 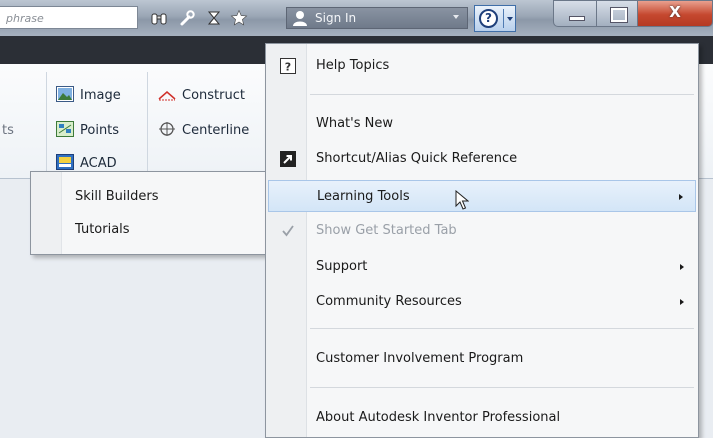 I want to click on menu-item-label: Customer Involvement Program, so click(x=420, y=358).